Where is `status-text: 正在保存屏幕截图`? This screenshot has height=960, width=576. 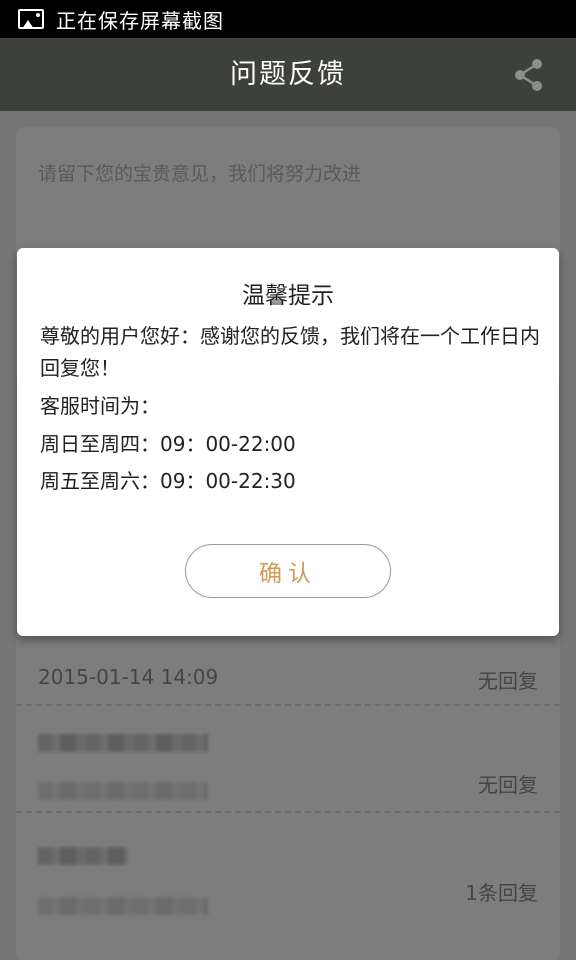 status-text: 正在保存屏幕截图 is located at coordinates (140, 20).